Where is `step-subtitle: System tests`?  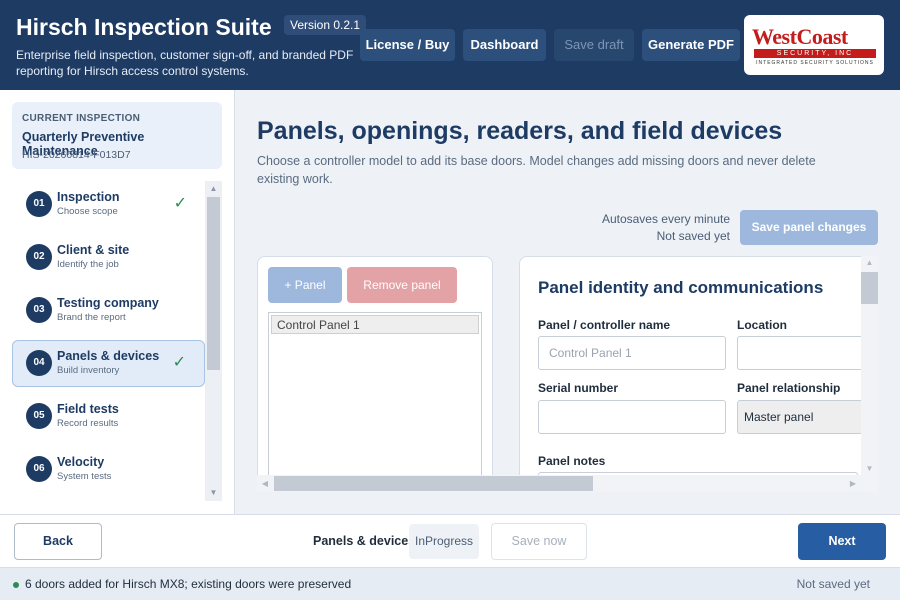
step-subtitle: System tests is located at coordinates (84, 476).